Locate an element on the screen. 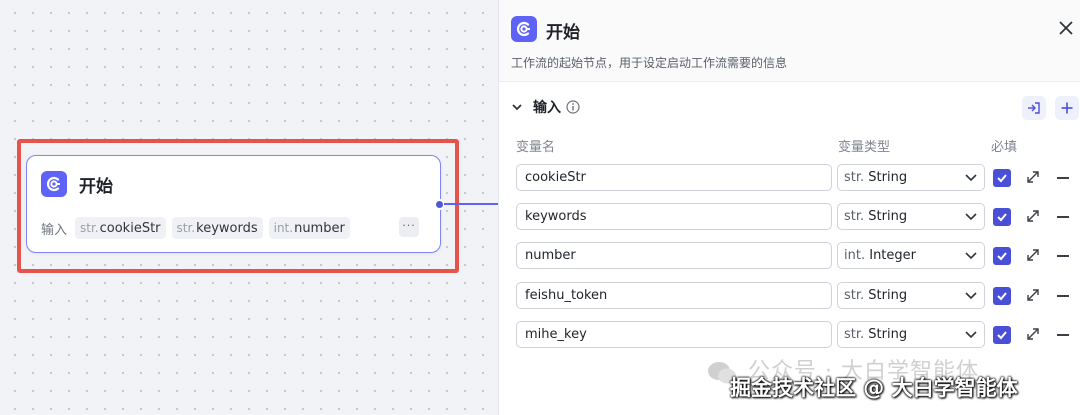 This screenshot has height=415, width=1080. input-row: feishu_token str. String is located at coordinates (789, 296).